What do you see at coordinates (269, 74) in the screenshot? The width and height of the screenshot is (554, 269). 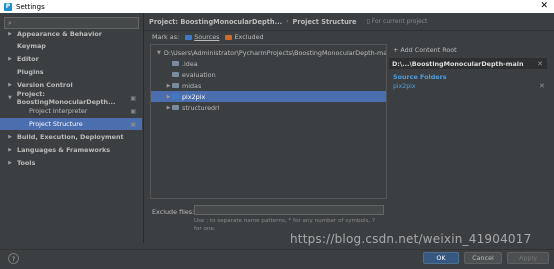 I see `tree-row: evaluation` at bounding box center [269, 74].